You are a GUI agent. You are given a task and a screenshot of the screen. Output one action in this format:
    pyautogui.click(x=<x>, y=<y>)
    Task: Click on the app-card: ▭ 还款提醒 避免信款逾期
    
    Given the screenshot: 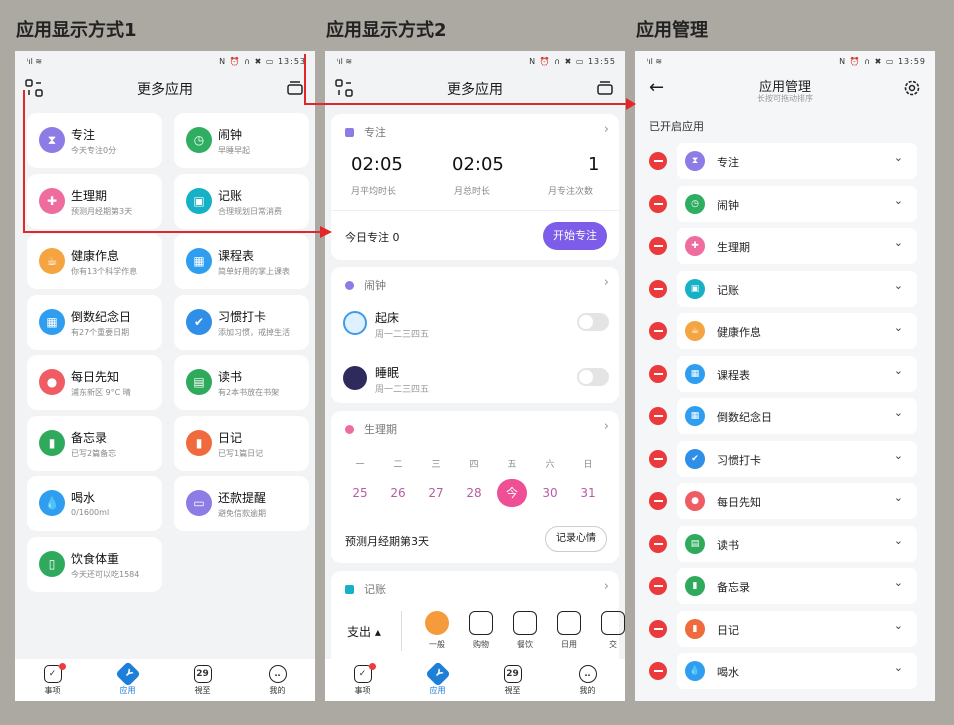 What is the action you would take?
    pyautogui.click(x=241, y=503)
    